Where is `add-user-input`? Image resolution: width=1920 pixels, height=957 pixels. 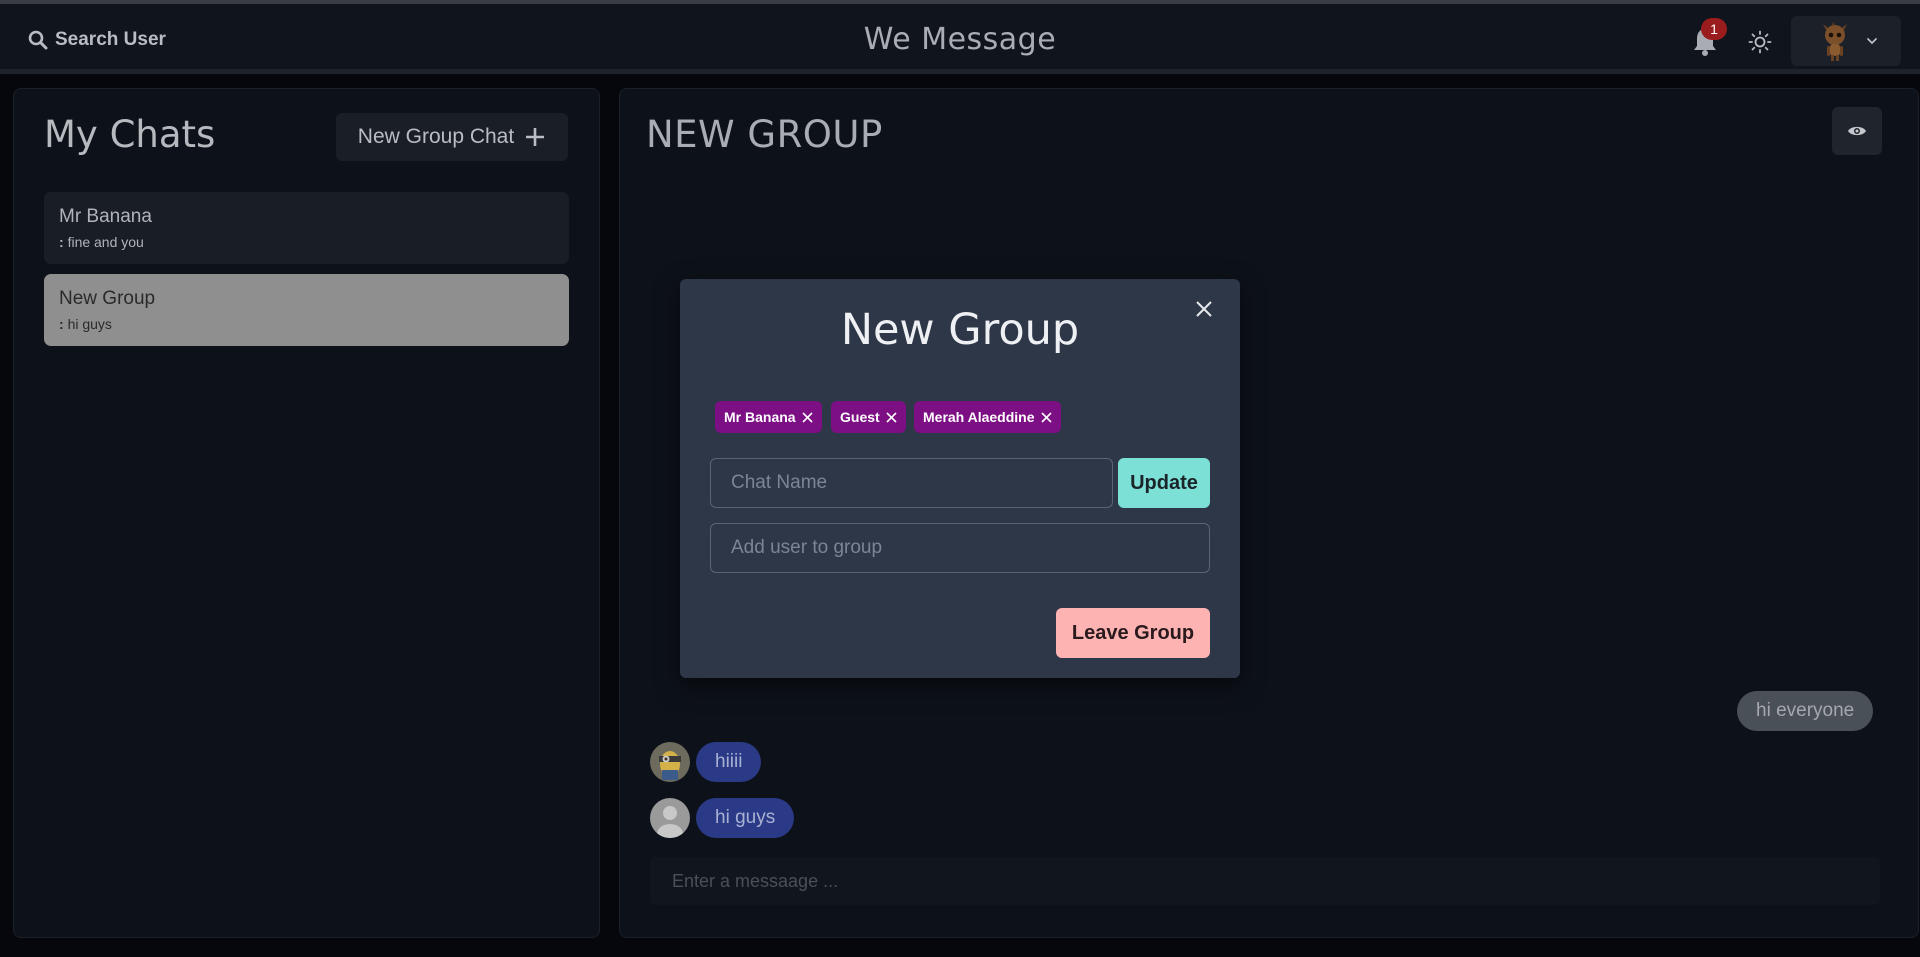
add-user-input is located at coordinates (960, 548).